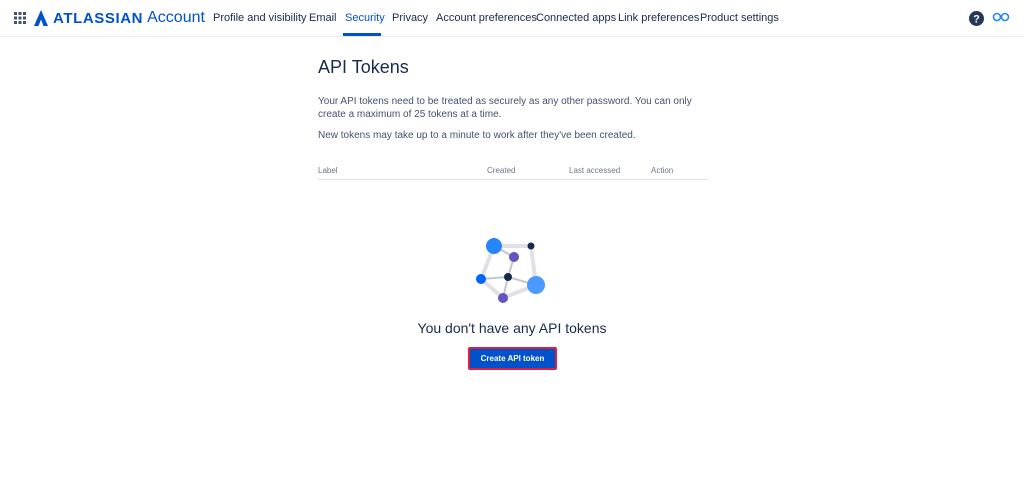 The width and height of the screenshot is (1024, 485). I want to click on empty-state-title: You don't have any API tokens, so click(512, 328).